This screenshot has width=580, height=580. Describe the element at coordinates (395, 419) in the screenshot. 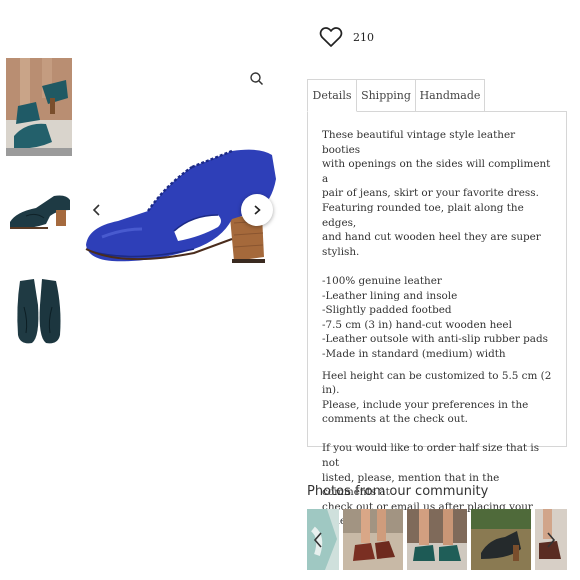

I see `heel-note-line: comments at the check out.` at that location.